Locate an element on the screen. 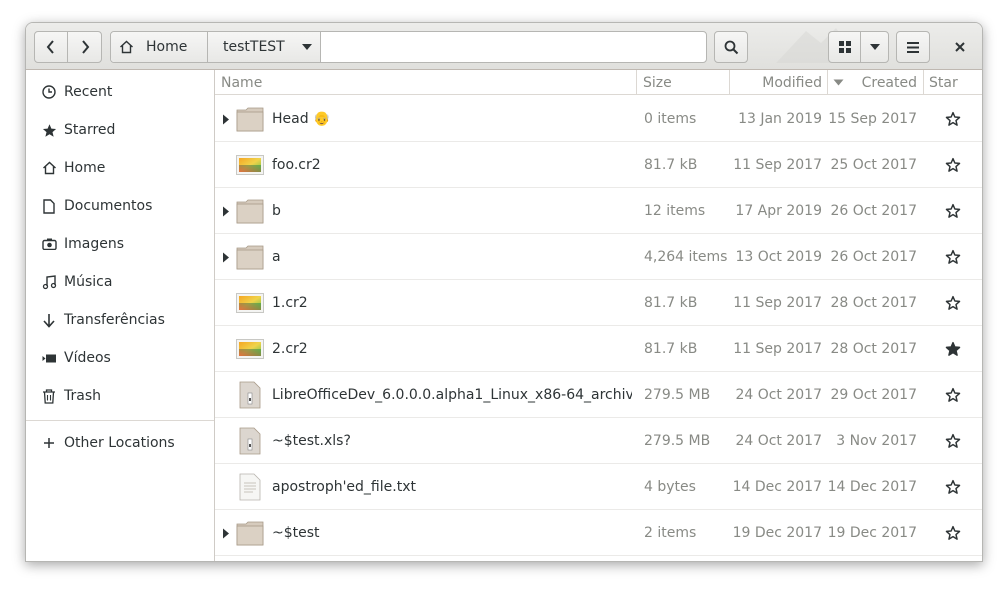 This screenshot has height=590, width=1008. file-size: 4,264 items is located at coordinates (689, 257).